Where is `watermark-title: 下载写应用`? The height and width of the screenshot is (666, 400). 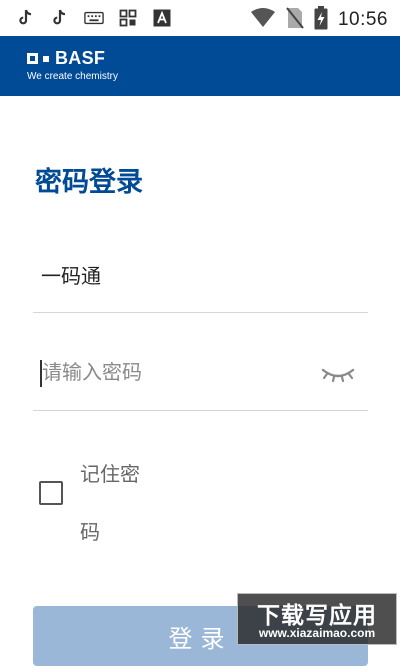 watermark-title: 下载写应用 is located at coordinates (317, 616).